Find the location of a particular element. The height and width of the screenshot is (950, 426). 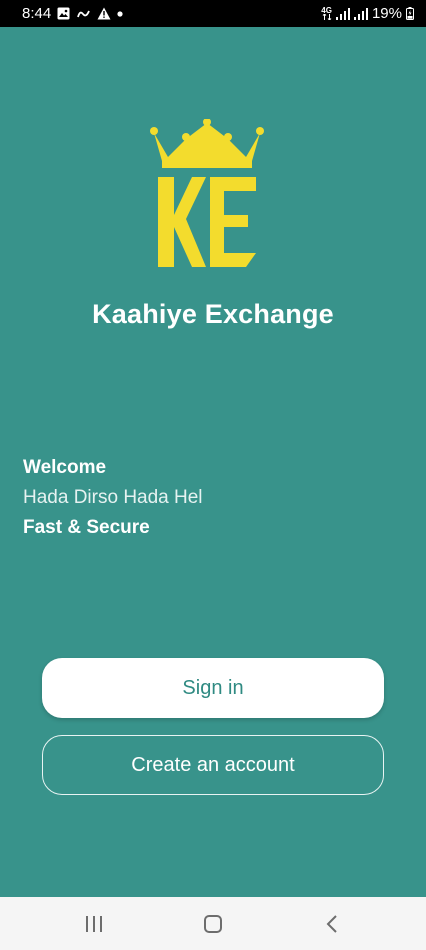

brand-name: Kaahiye Exchange is located at coordinates (213, 314).